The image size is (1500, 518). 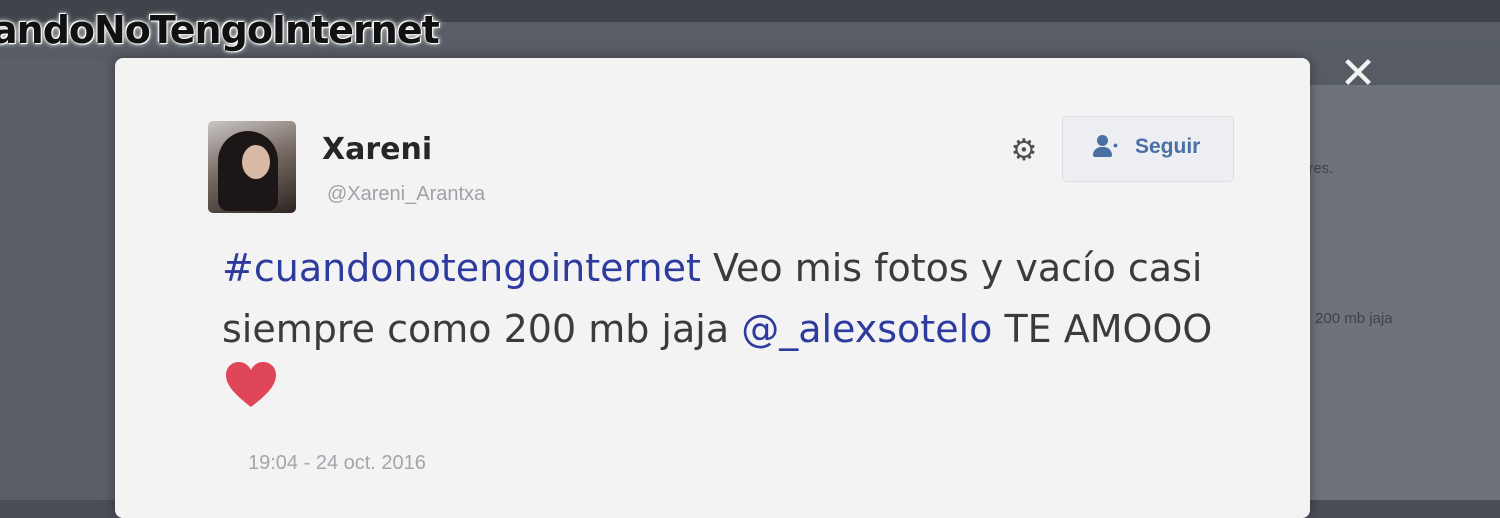 What do you see at coordinates (252, 167) in the screenshot?
I see `avatar` at bounding box center [252, 167].